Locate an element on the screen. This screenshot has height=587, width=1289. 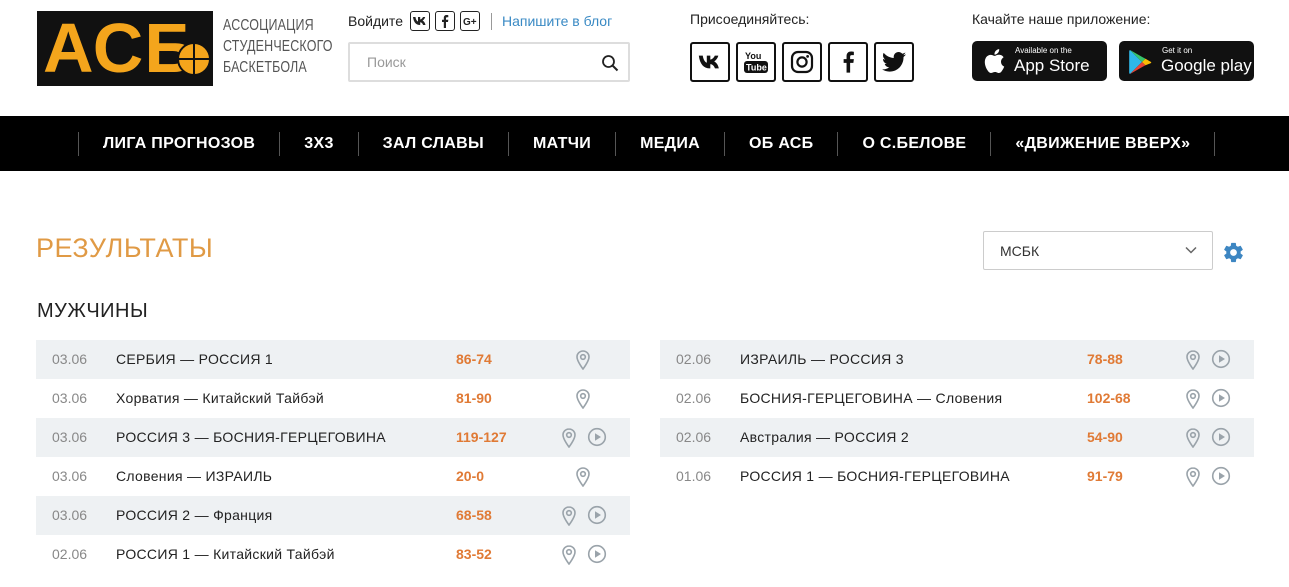
svg-text: Tube is located at coordinates (756, 68).